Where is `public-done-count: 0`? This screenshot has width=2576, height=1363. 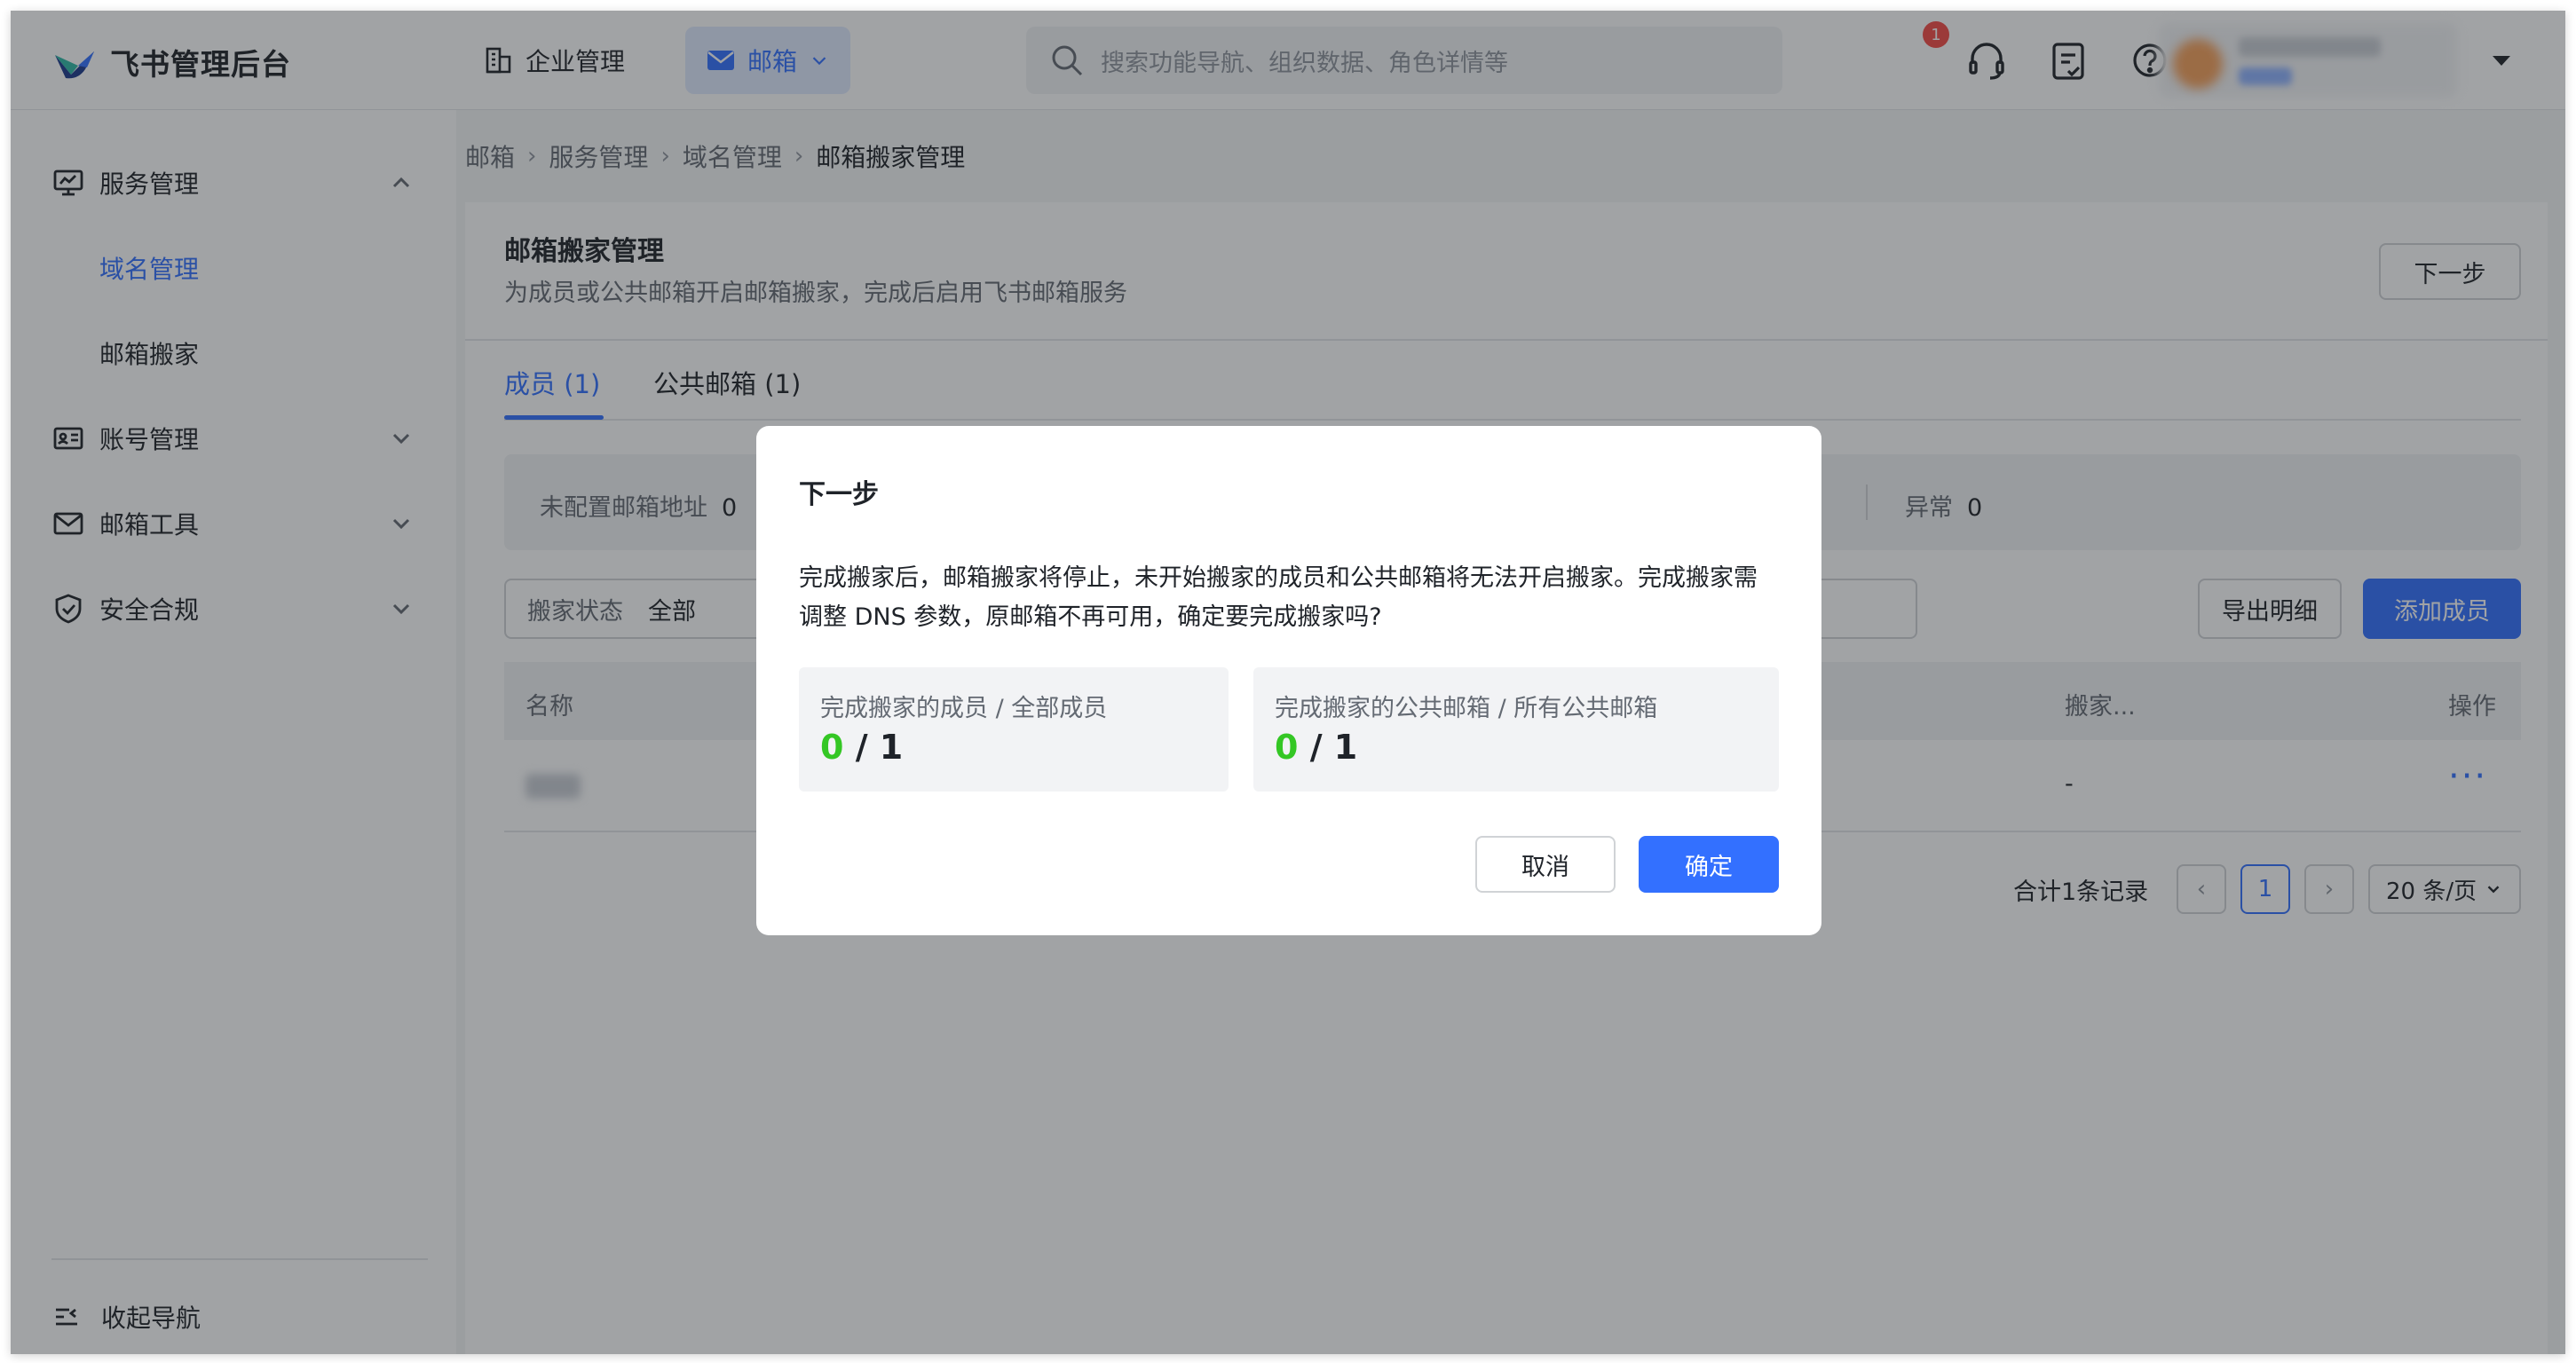
public-done-count: 0 is located at coordinates (1287, 747).